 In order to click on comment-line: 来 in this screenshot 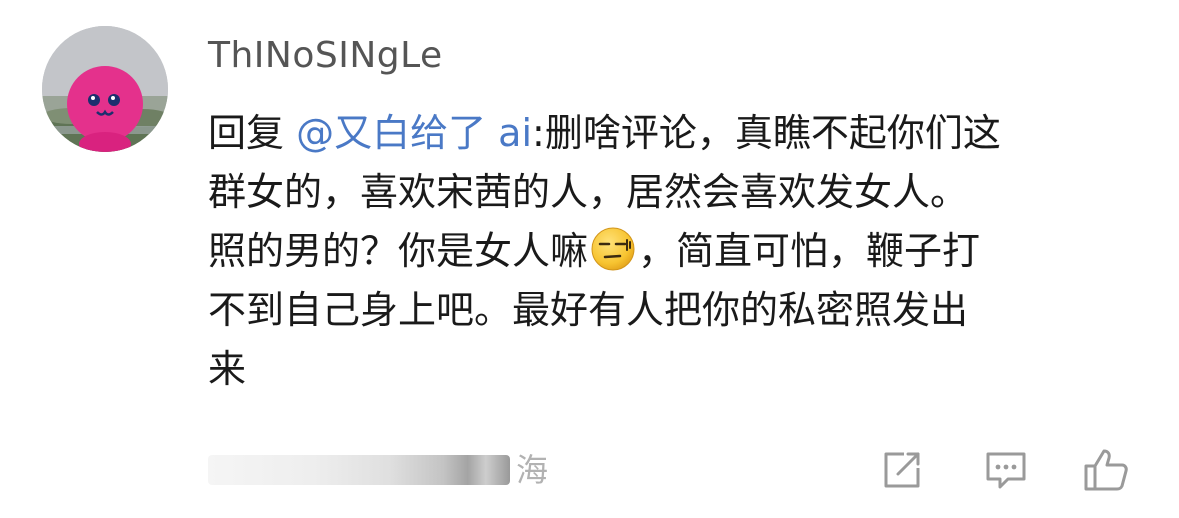, I will do `click(673, 369)`.